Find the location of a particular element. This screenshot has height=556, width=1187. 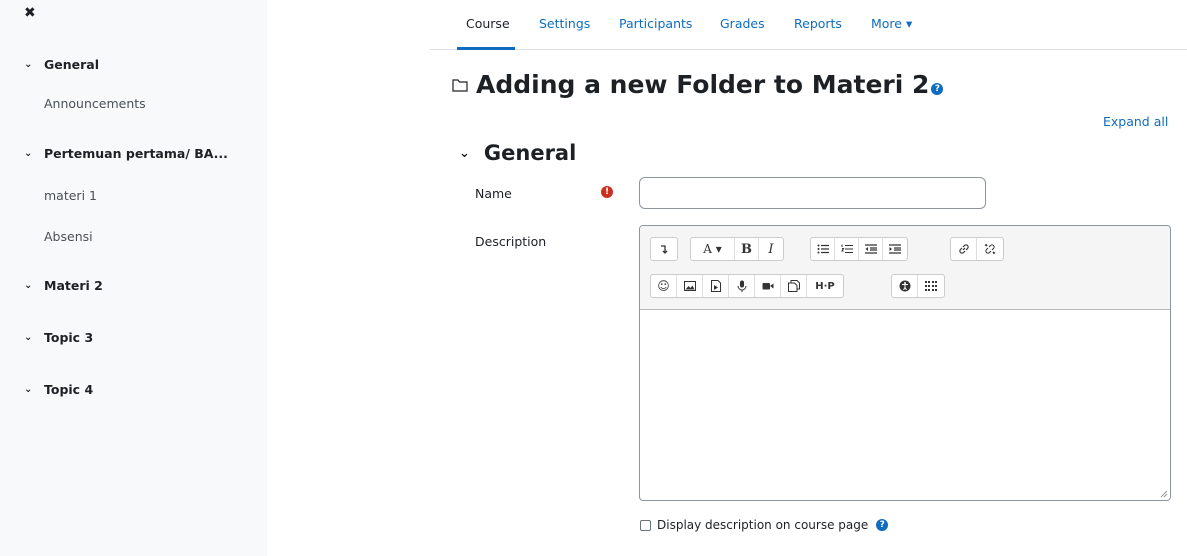

sidebar-section-label: Topic 4 is located at coordinates (69, 389).